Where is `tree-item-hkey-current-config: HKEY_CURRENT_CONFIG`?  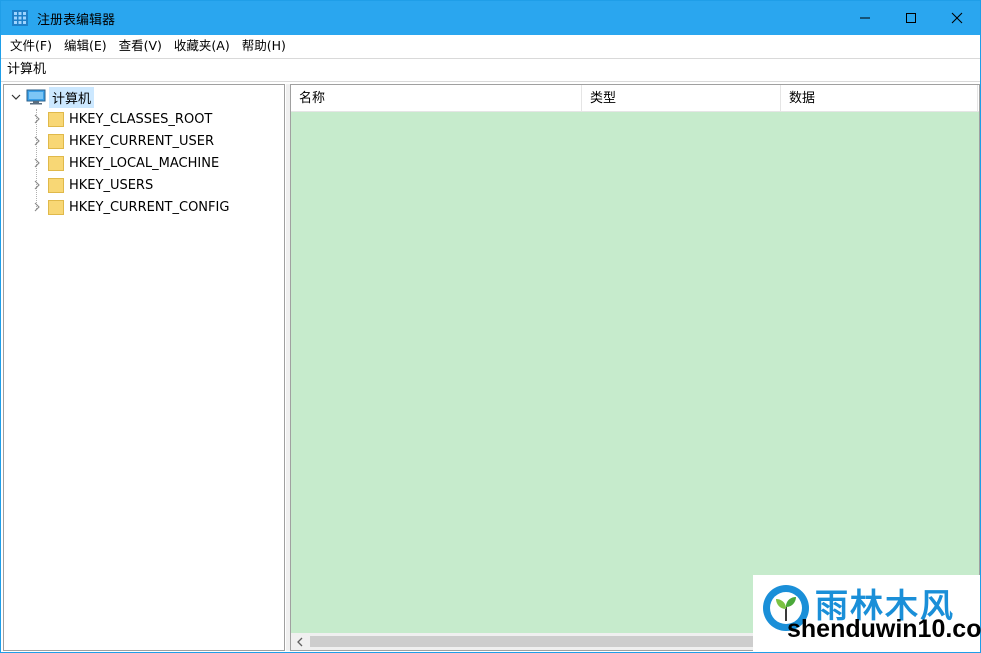
tree-item-hkey-current-config: HKEY_CURRENT_CONFIG is located at coordinates (116, 207).